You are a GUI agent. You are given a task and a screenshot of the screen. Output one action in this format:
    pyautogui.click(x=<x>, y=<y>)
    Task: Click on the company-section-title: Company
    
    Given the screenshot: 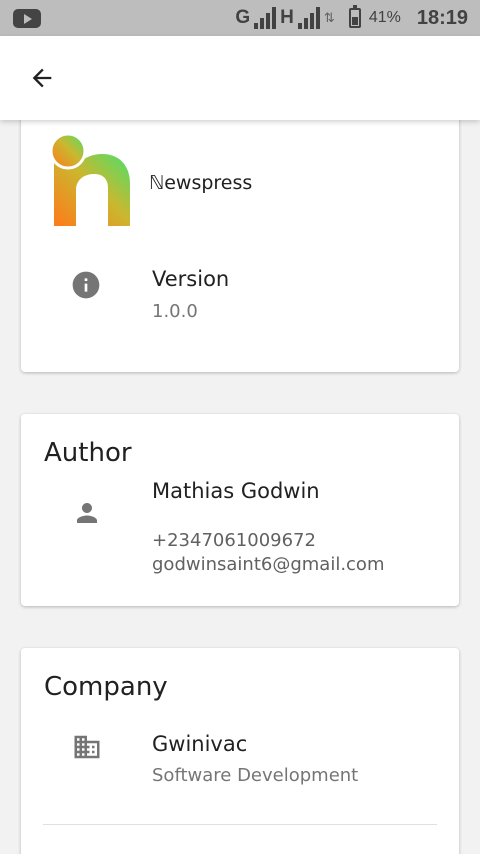 What is the action you would take?
    pyautogui.click(x=106, y=687)
    